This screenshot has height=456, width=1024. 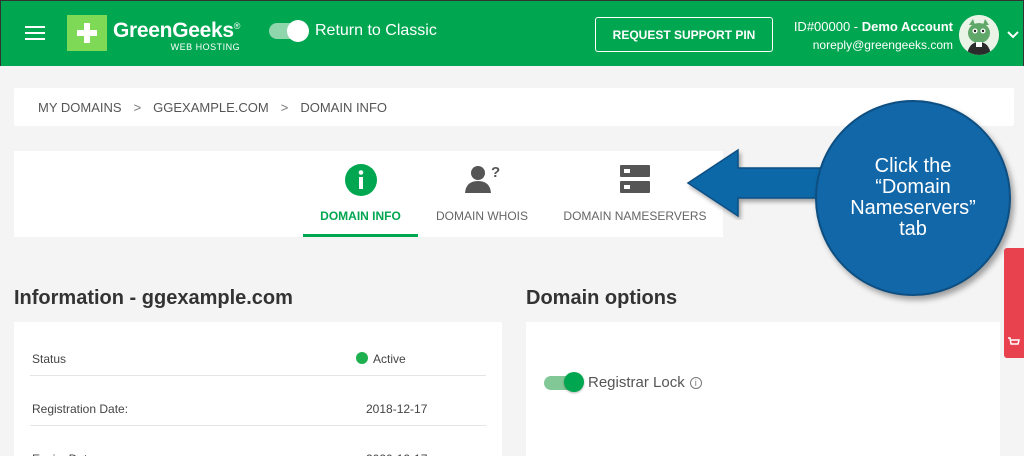 What do you see at coordinates (362, 358) in the screenshot?
I see `status-dot-icon` at bounding box center [362, 358].